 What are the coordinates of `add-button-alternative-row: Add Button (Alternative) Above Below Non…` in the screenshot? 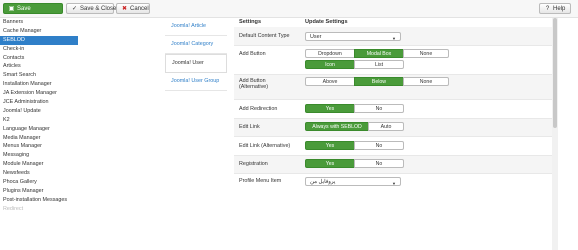 It's located at (393, 87).